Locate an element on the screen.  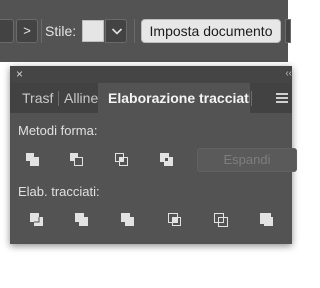
crop-icon is located at coordinates (176, 221).